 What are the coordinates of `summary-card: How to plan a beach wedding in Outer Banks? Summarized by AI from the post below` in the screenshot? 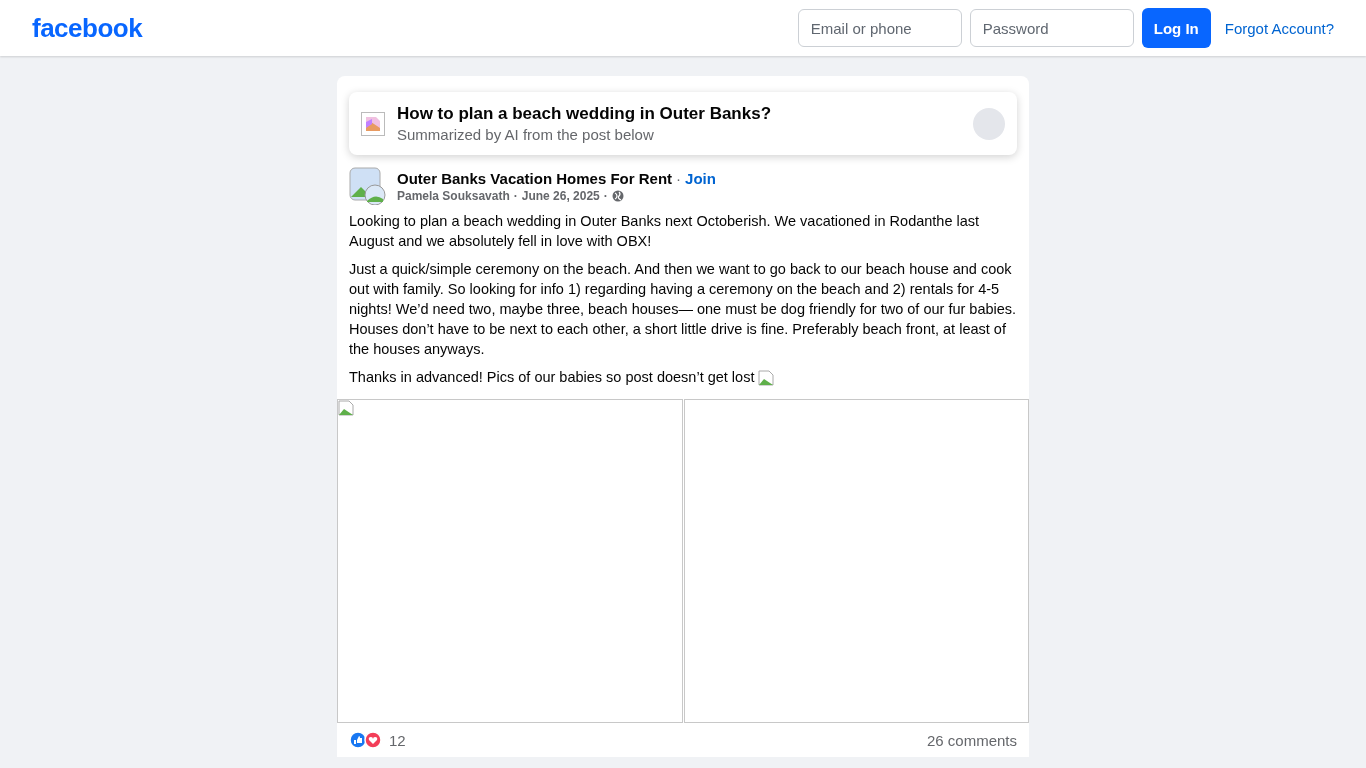 It's located at (683, 123).